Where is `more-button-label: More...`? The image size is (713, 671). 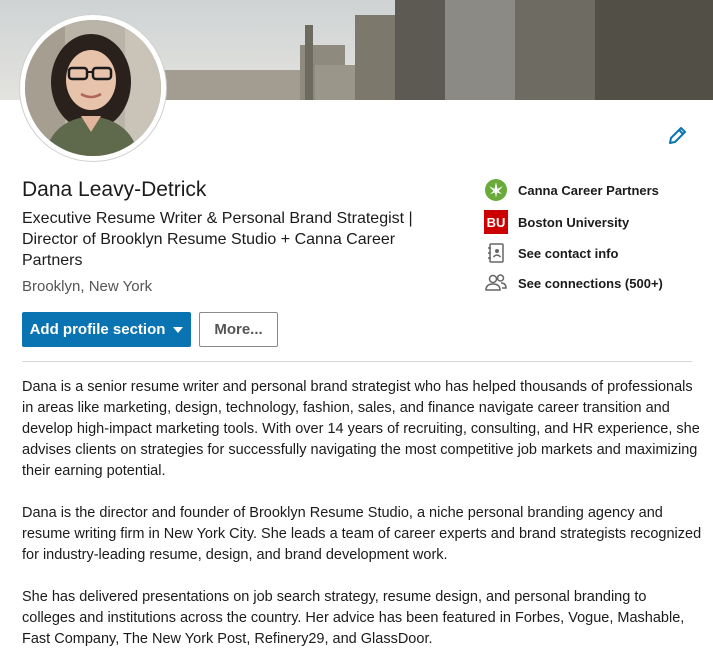 more-button-label: More... is located at coordinates (238, 329).